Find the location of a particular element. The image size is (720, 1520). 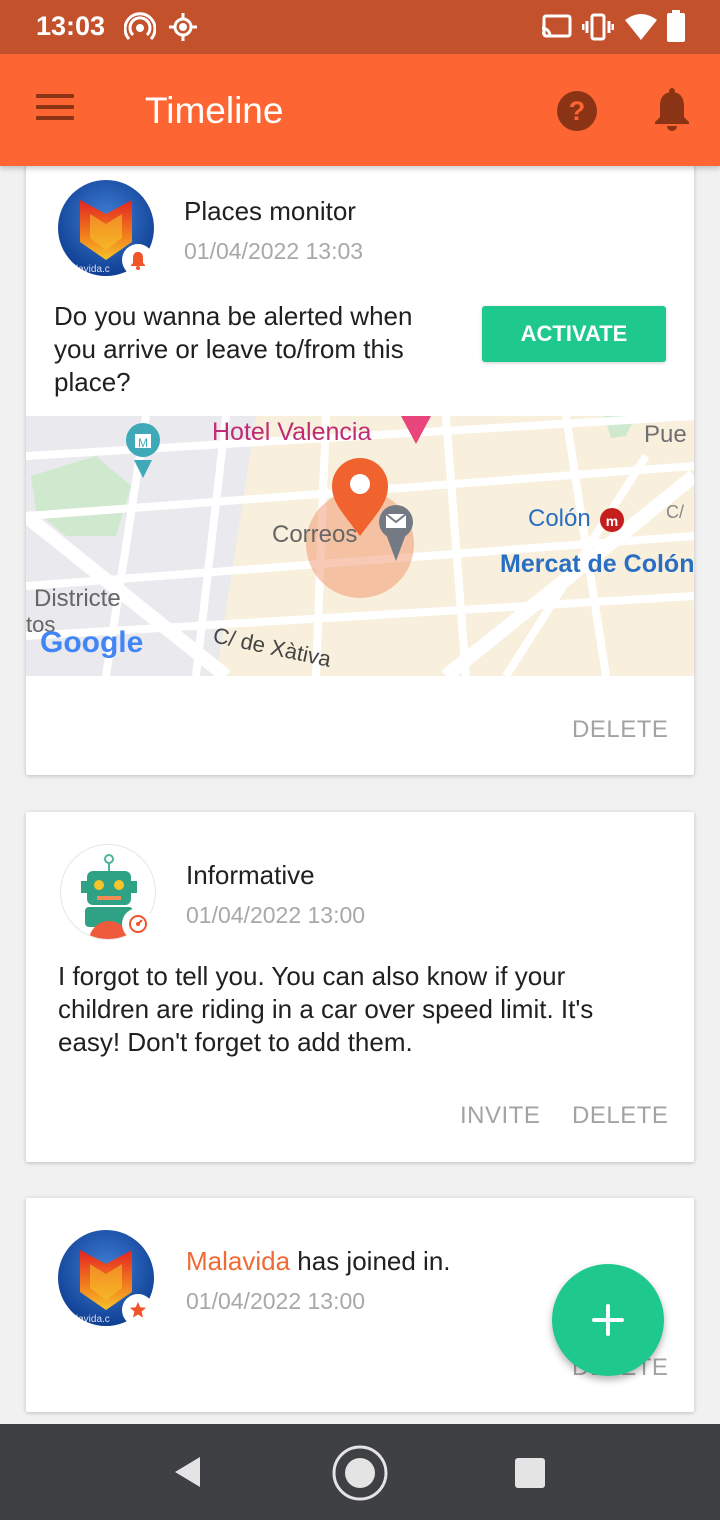

card-title: Malavida has joined in. is located at coordinates (318, 1261).